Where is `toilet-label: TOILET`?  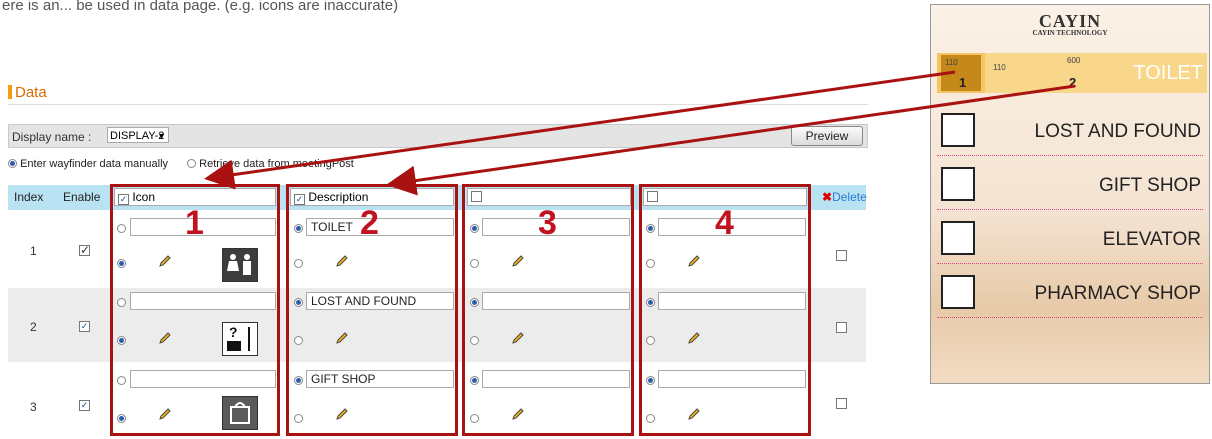 toilet-label: TOILET is located at coordinates (1168, 73).